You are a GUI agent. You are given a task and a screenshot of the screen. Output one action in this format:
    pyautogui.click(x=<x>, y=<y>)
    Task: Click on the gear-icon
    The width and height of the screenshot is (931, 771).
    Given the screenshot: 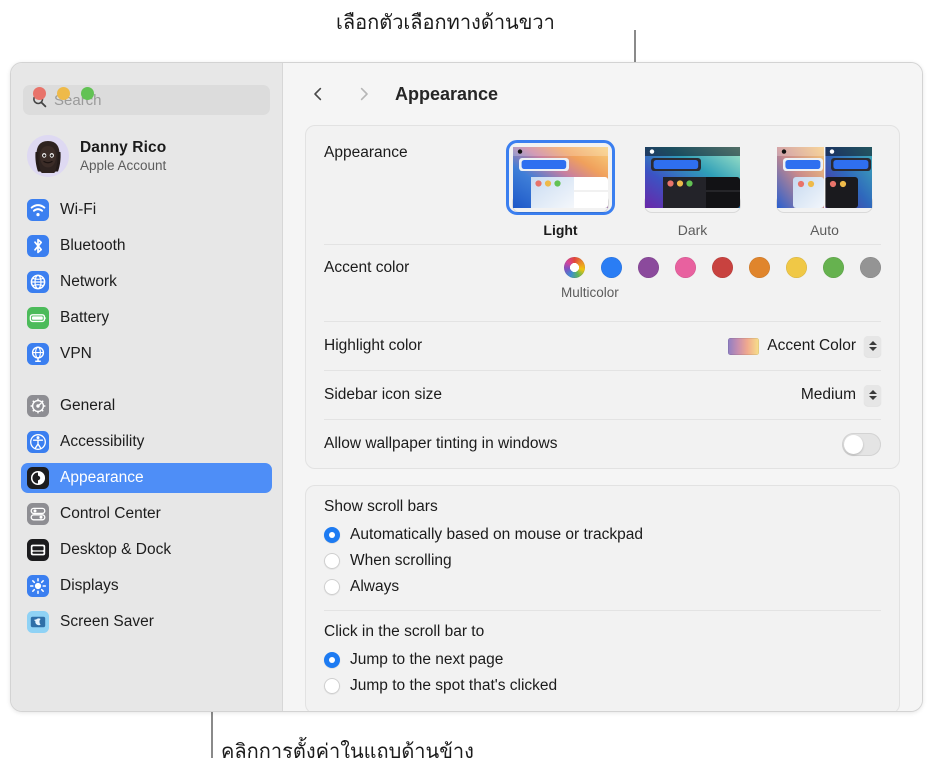 What is the action you would take?
    pyautogui.click(x=38, y=406)
    